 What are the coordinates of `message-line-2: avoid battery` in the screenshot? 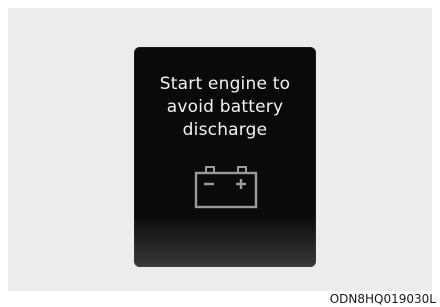 It's located at (225, 107).